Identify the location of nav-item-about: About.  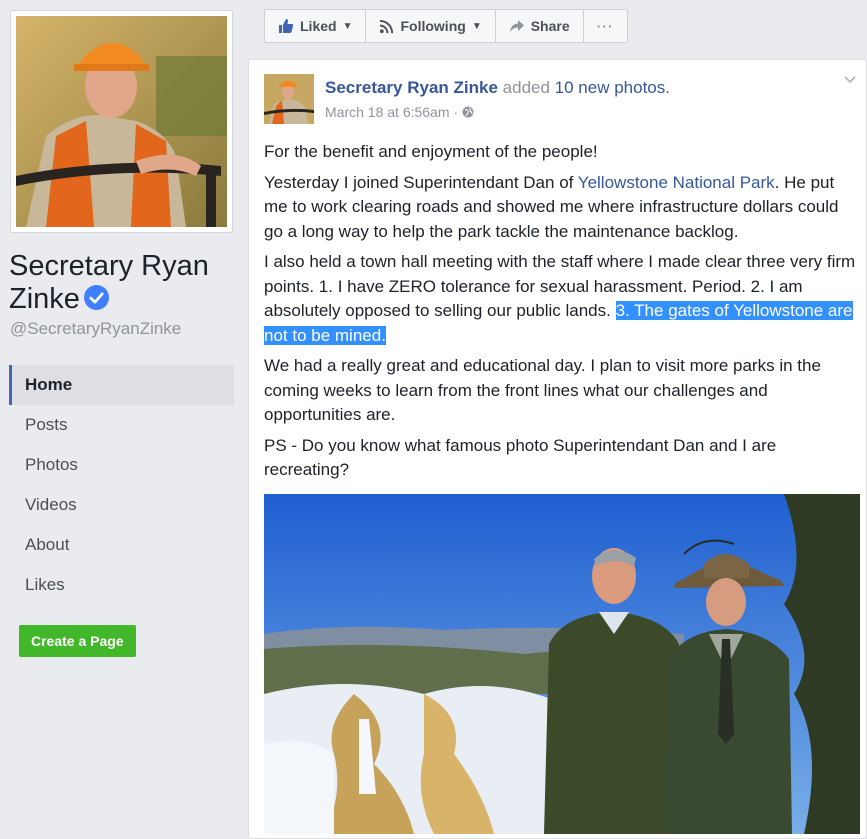
(121, 545).